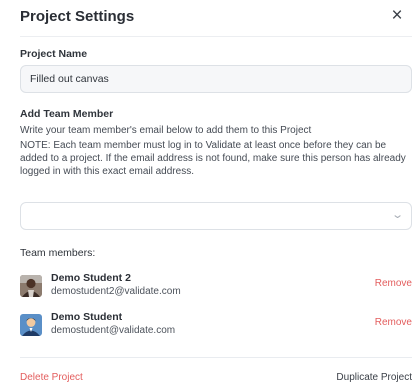  I want to click on member-name: Demo Student, so click(87, 317).